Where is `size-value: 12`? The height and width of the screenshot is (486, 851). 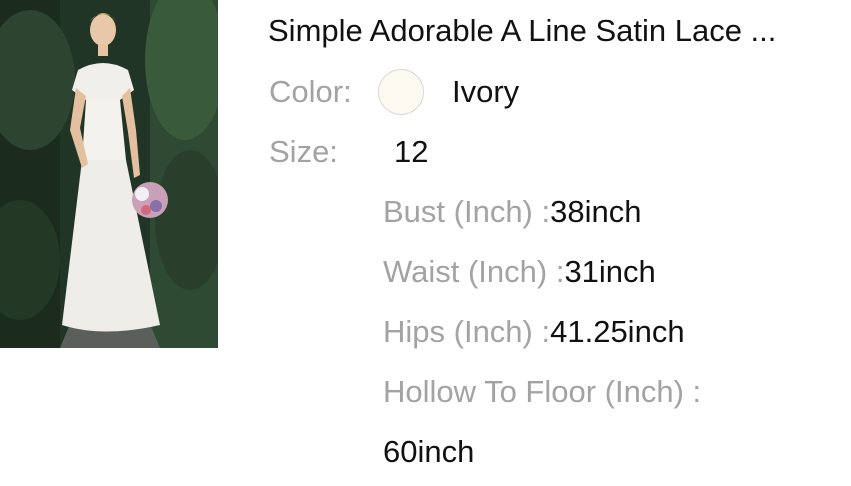 size-value: 12 is located at coordinates (411, 151).